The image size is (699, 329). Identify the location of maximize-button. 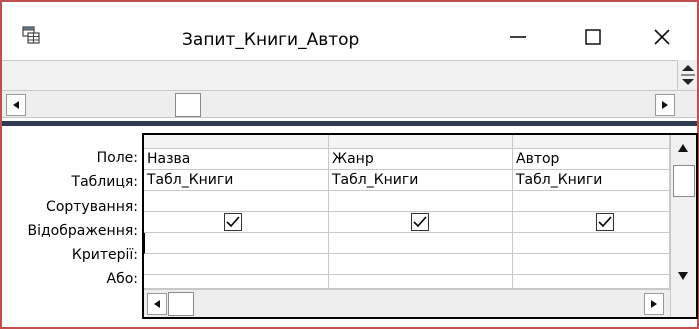
(593, 37).